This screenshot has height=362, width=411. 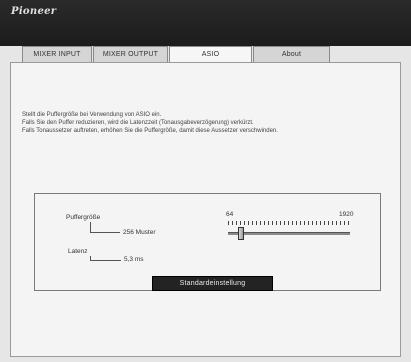 I want to click on latency-connector-line, so click(x=105, y=258).